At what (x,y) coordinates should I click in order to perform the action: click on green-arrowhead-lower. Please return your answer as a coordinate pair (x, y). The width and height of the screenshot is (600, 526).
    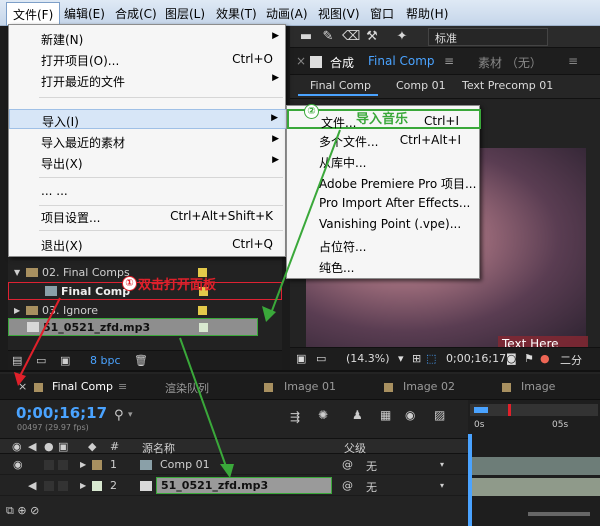
    Looking at the image, I should click on (227, 471).